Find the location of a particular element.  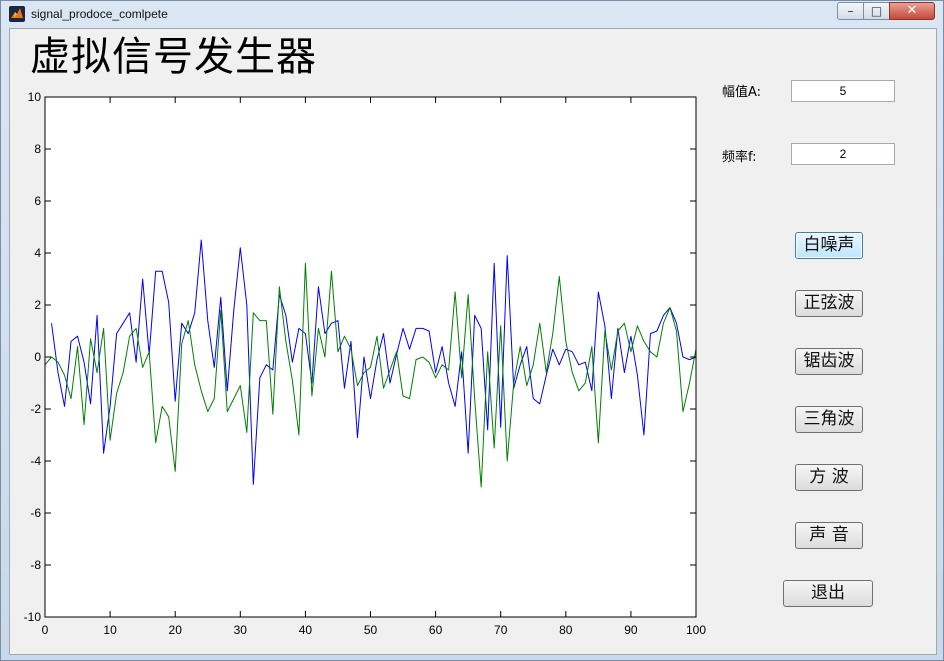

y-tick-label: 0 is located at coordinates (37, 357).